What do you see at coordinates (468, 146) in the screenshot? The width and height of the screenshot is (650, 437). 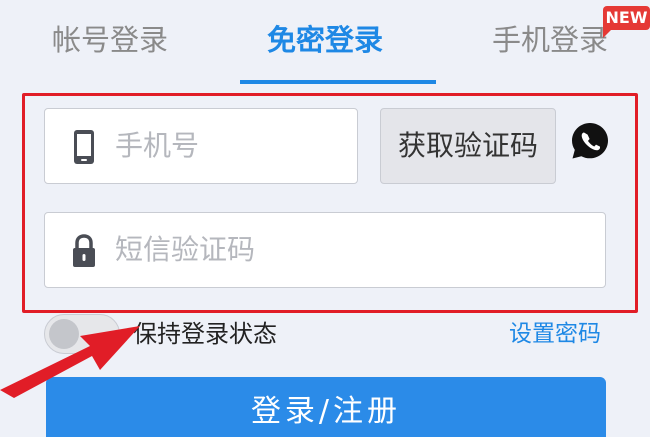 I see `get-verification-code-button: 获取验证码` at bounding box center [468, 146].